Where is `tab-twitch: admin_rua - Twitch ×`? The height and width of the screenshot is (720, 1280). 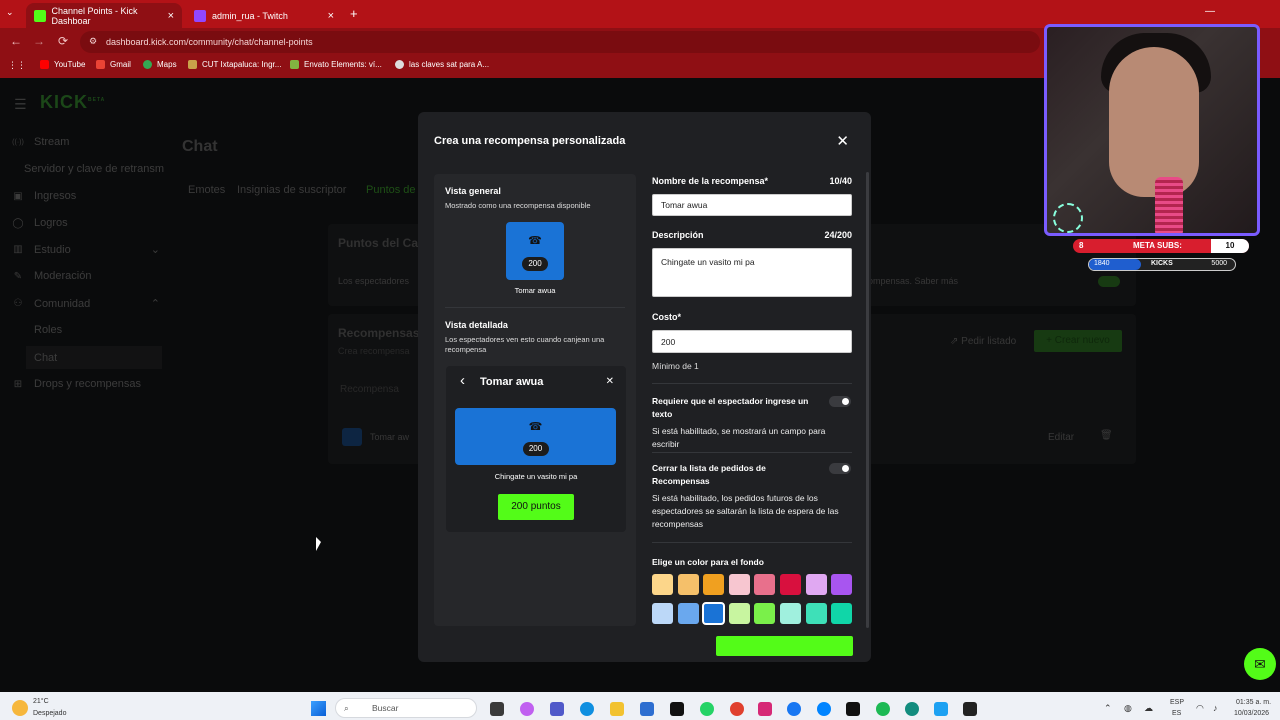
tab-twitch: admin_rua - Twitch × is located at coordinates (264, 15).